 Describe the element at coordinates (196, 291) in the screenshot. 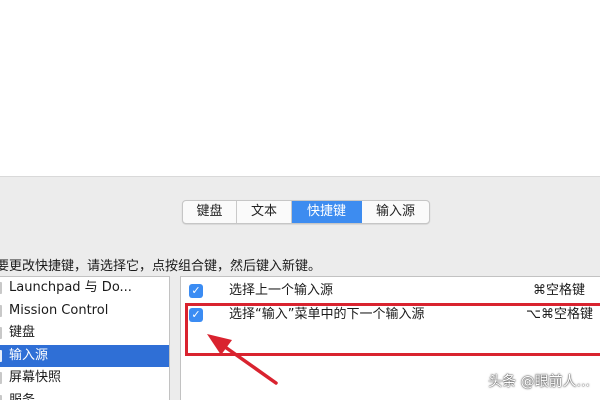

I see `shortcut-checkbox-previous: ✓` at that location.